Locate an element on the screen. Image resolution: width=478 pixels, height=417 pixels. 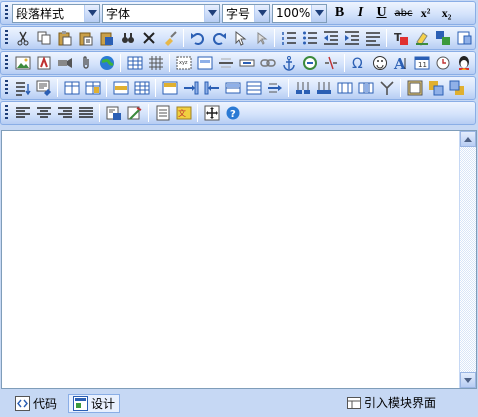
layer-front-icon is located at coordinates (435, 88).